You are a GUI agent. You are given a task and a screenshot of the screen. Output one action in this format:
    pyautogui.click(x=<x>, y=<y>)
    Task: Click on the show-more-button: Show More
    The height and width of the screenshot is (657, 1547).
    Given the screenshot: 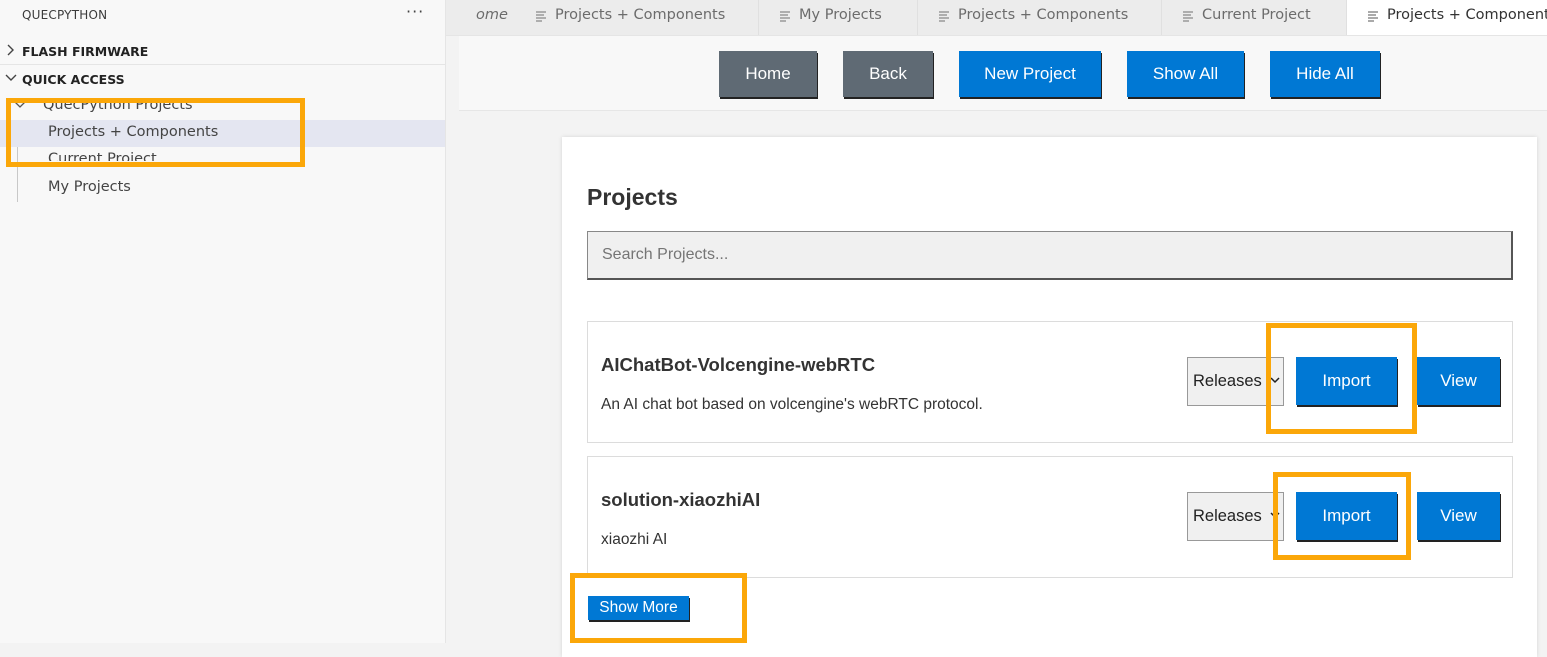 What is the action you would take?
    pyautogui.click(x=638, y=608)
    